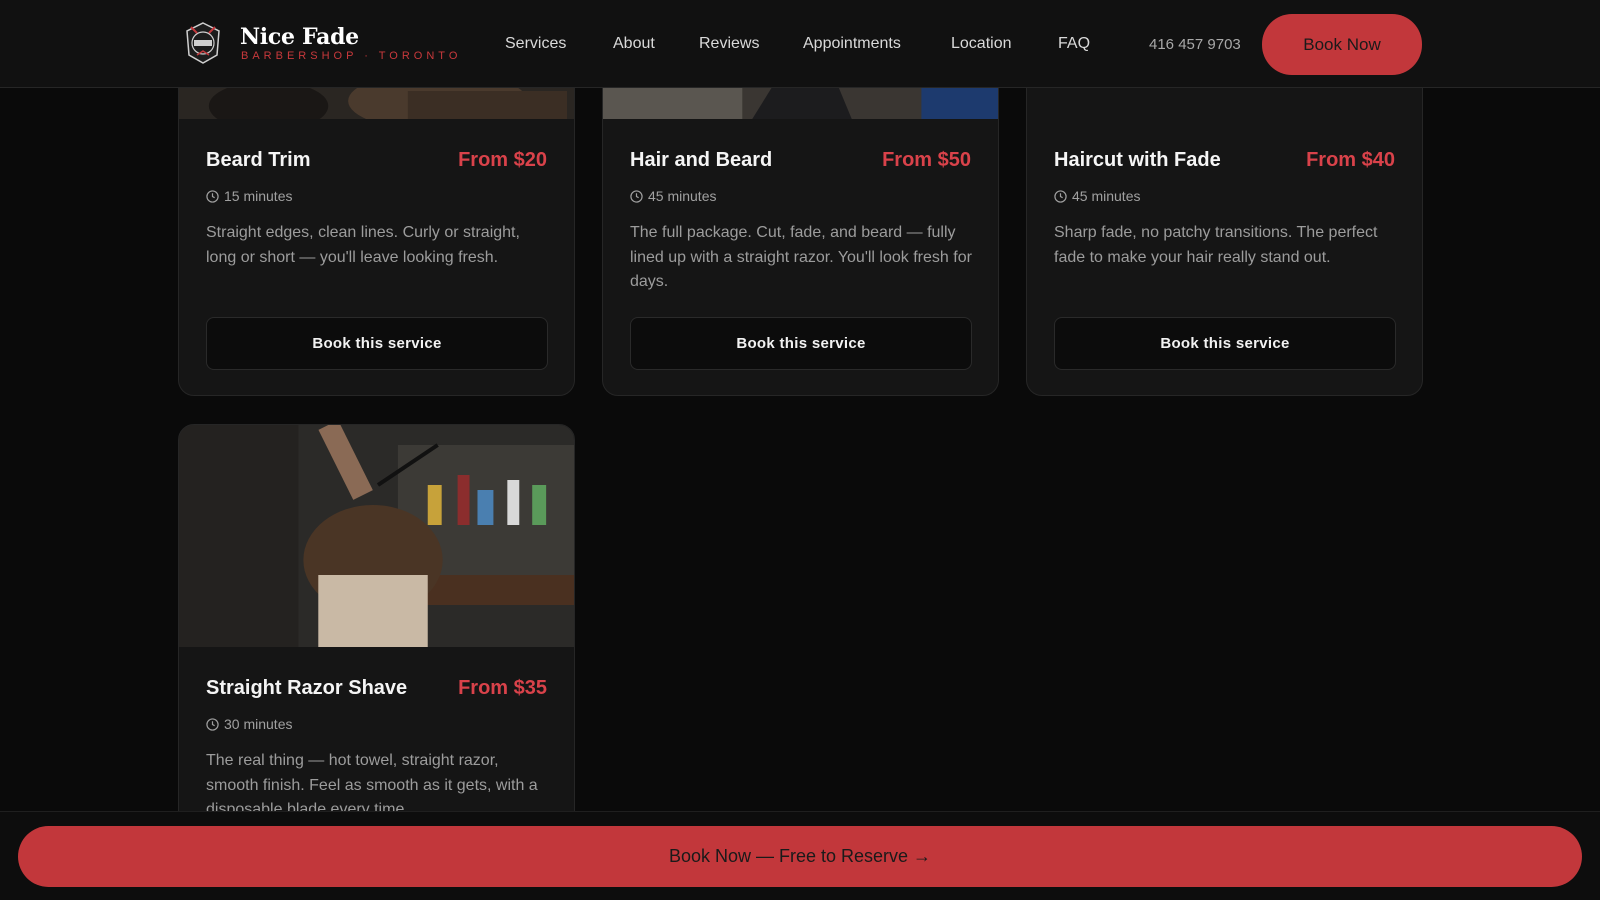 The height and width of the screenshot is (900, 1600). Describe the element at coordinates (535, 44) in the screenshot. I see `nav-services: Services` at that location.